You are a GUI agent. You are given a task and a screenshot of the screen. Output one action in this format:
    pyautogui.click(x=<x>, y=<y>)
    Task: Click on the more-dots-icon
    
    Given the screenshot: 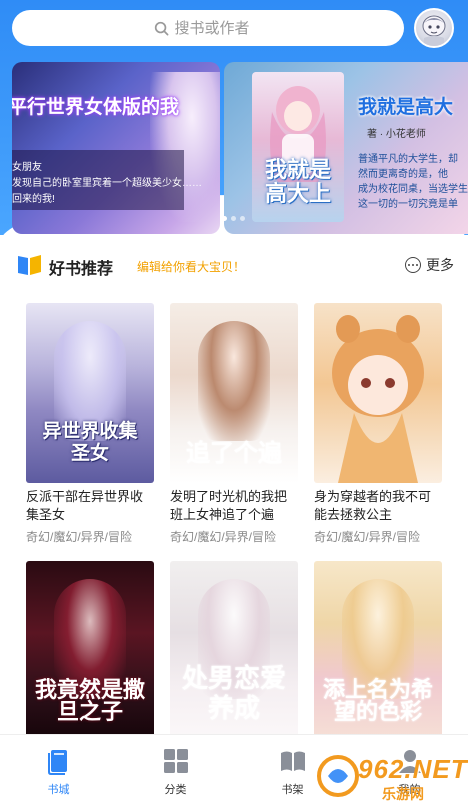 What is the action you would take?
    pyautogui.click(x=413, y=265)
    